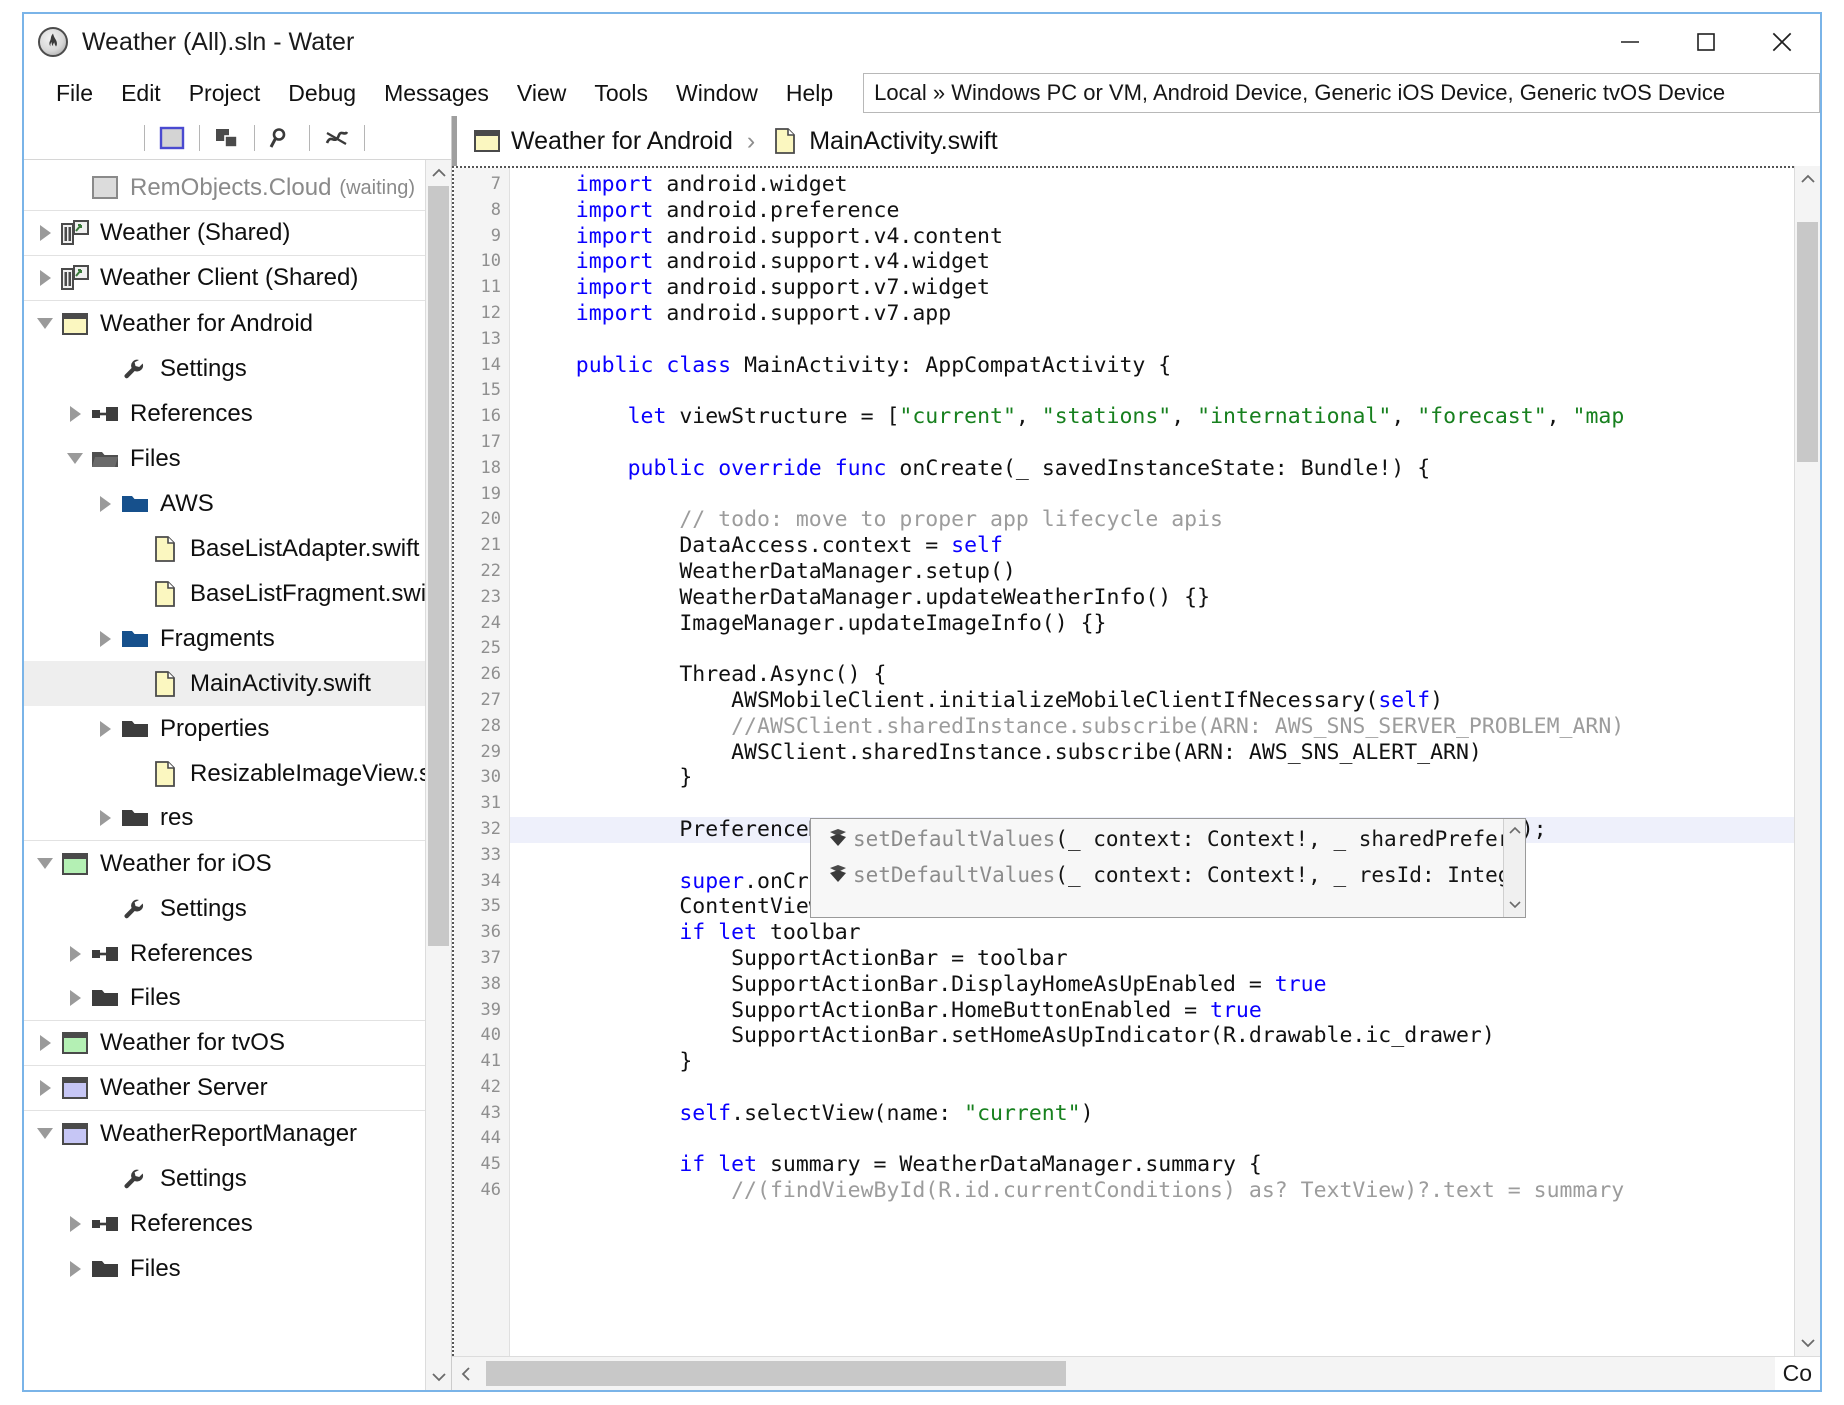  I want to click on code-line: WeatherDataManager.setup(), so click(1152, 572).